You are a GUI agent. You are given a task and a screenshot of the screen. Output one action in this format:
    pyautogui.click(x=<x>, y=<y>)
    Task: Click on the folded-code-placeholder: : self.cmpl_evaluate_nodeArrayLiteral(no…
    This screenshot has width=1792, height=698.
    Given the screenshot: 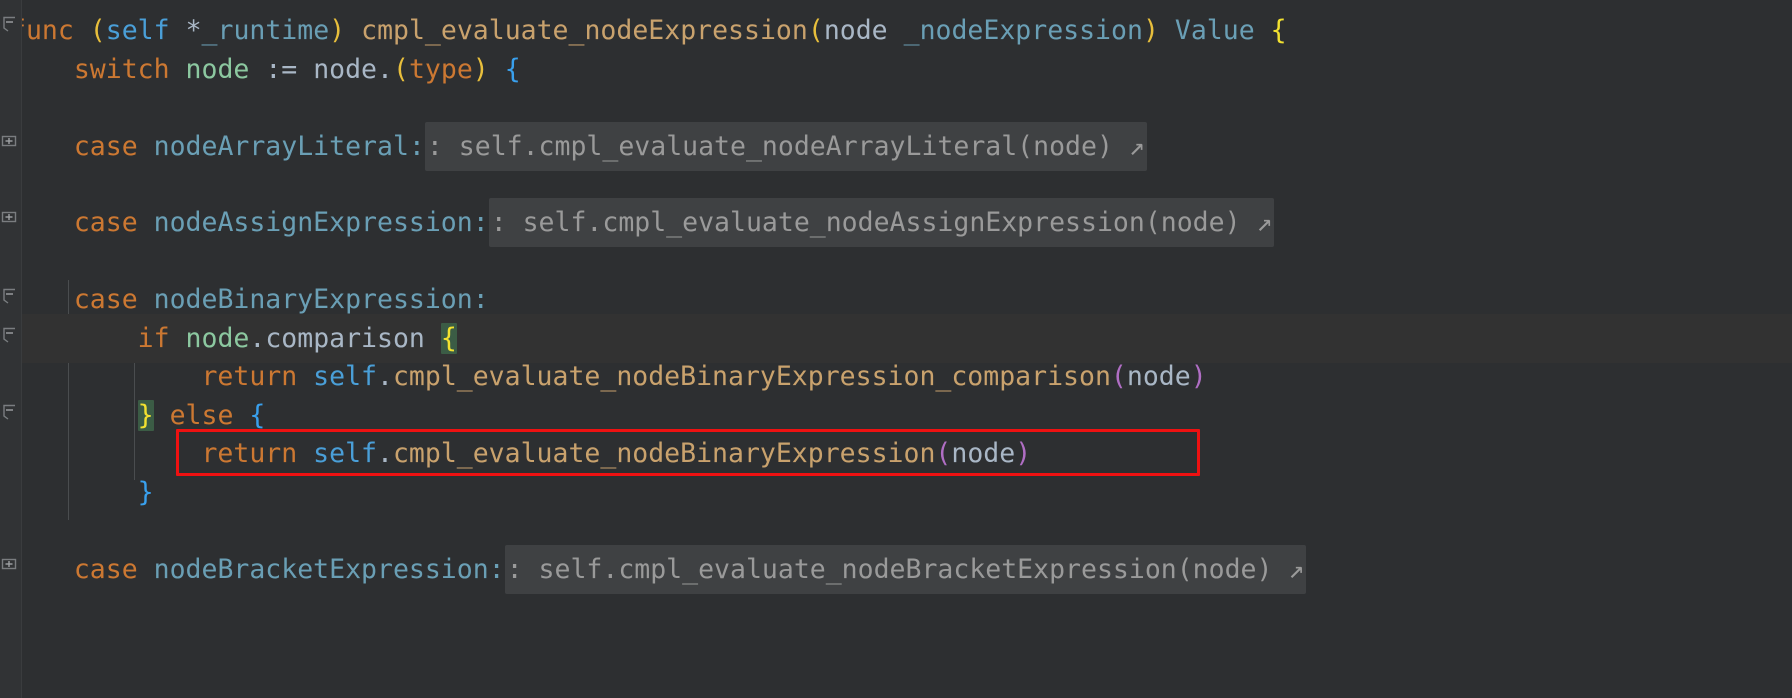 What is the action you would take?
    pyautogui.click(x=785, y=146)
    